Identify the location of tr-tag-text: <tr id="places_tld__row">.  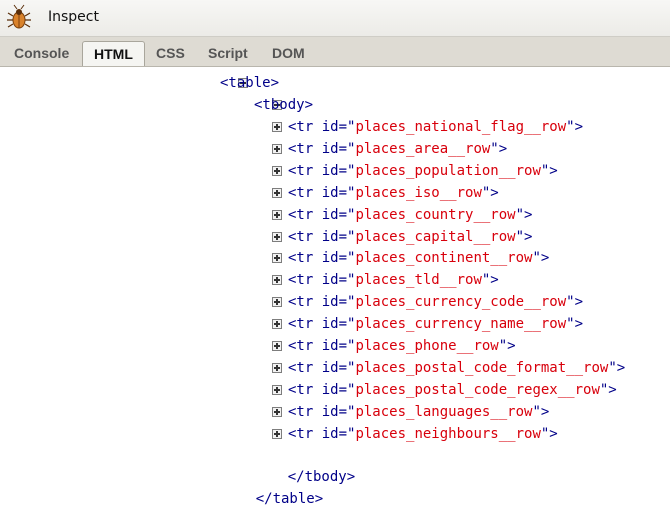
(393, 280).